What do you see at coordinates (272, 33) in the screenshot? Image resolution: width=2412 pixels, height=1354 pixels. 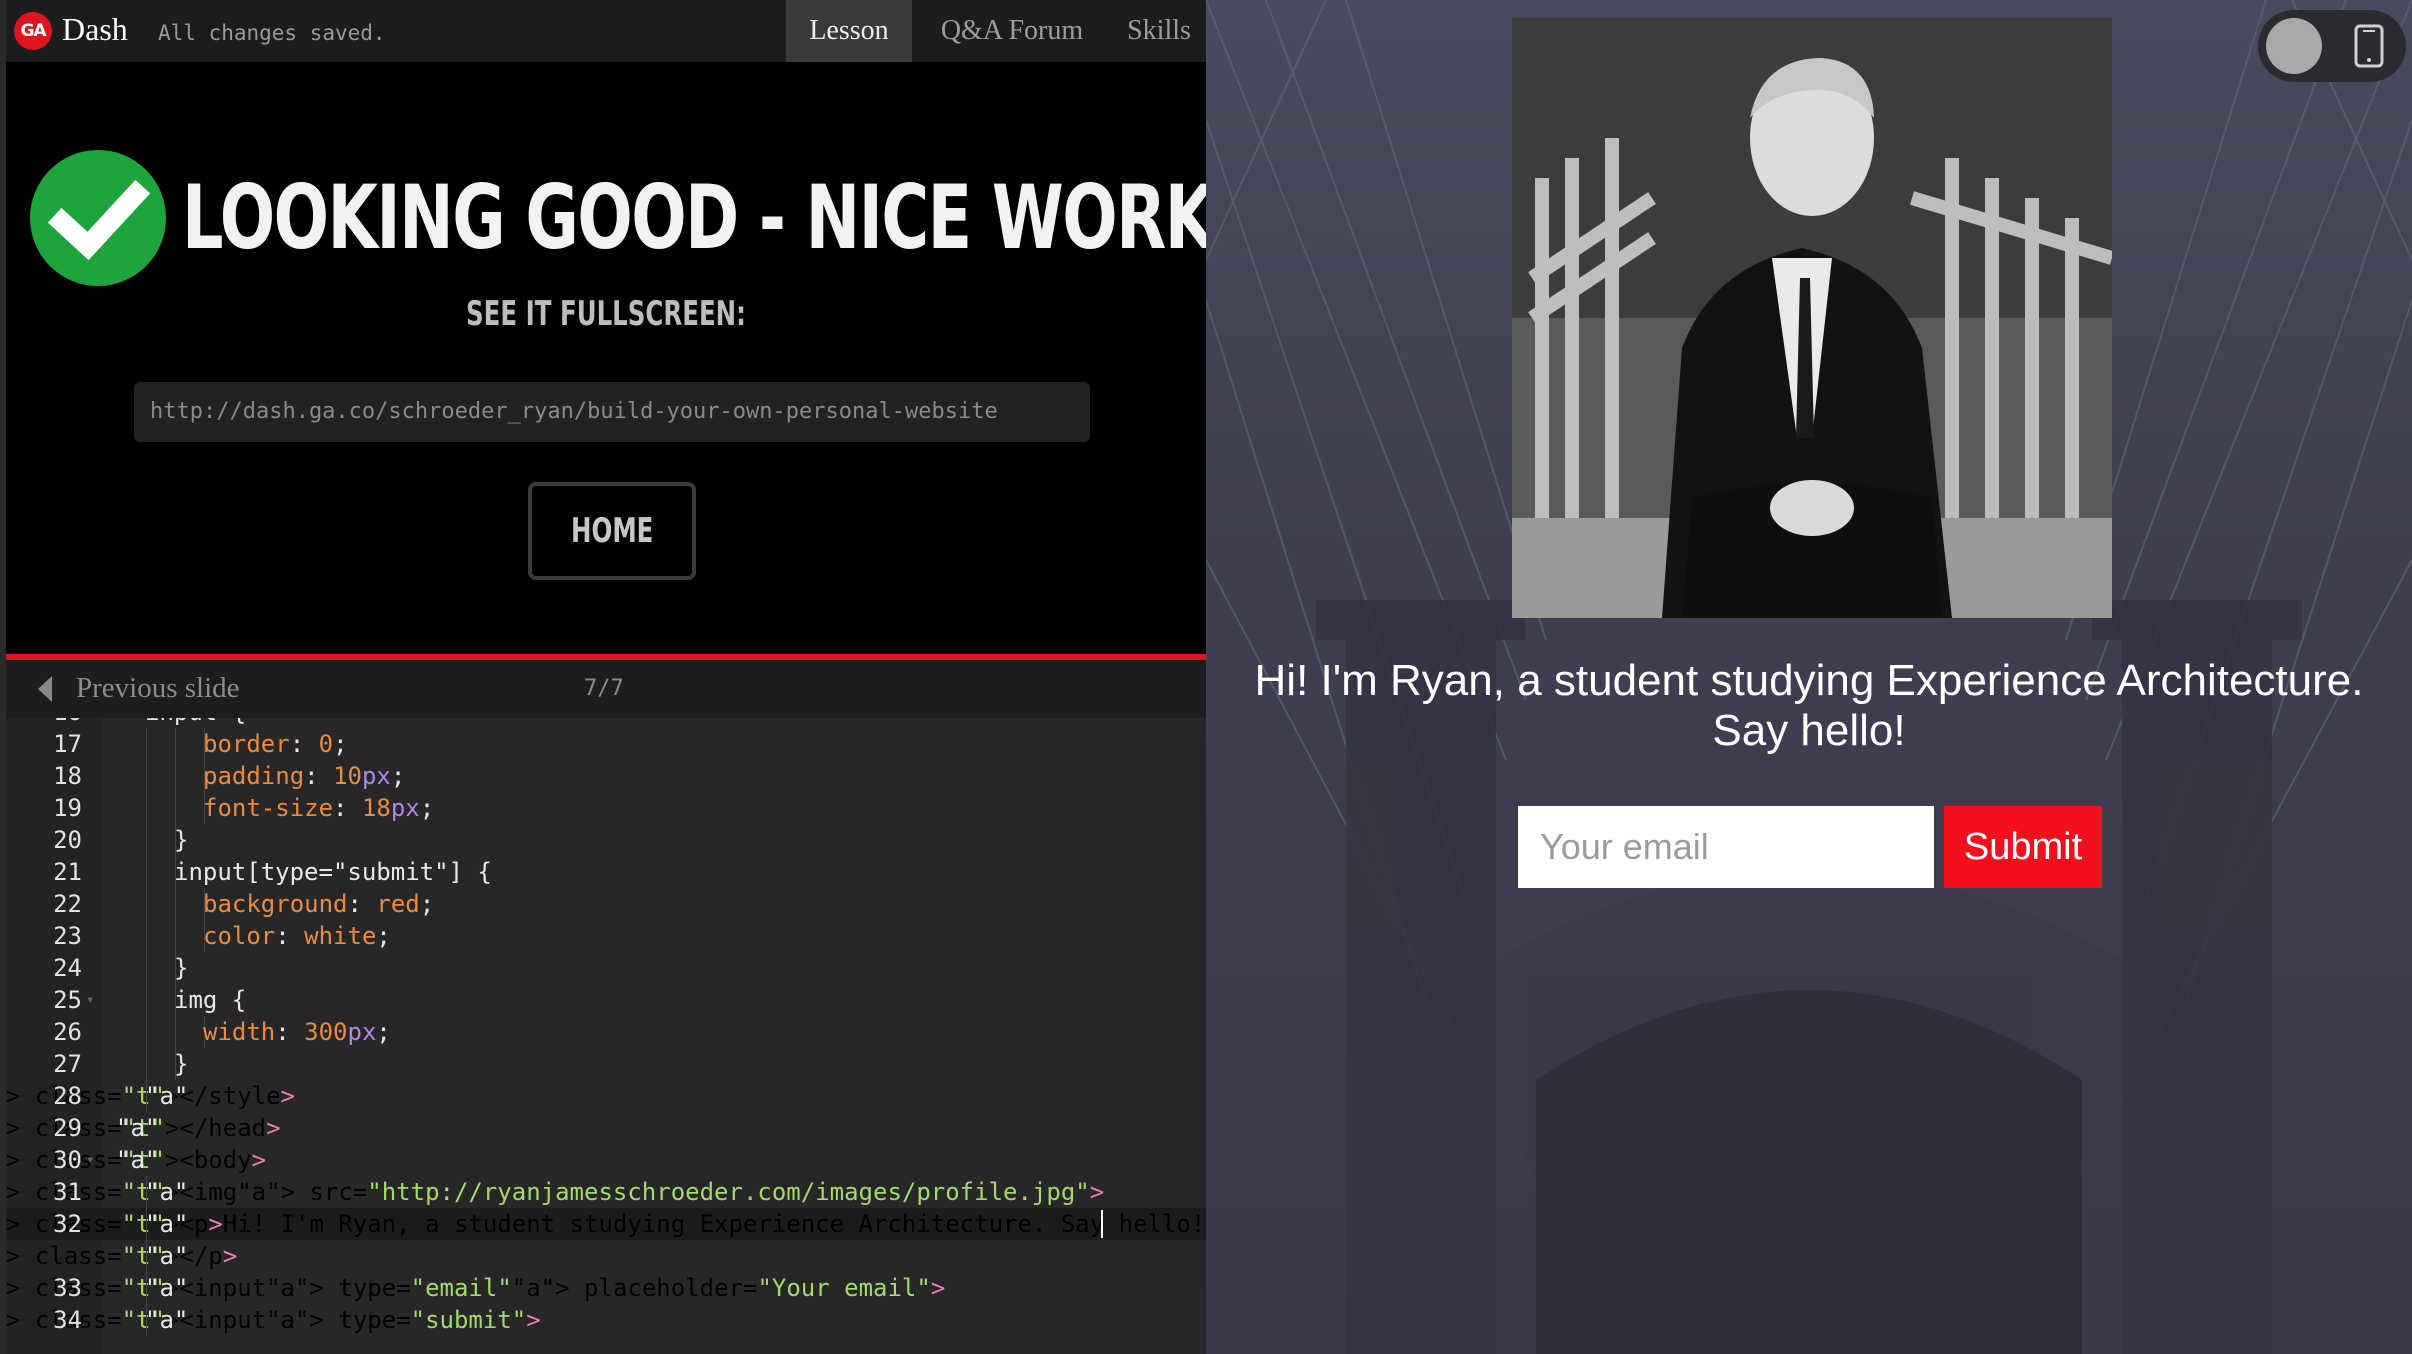 I see `save-status: All changes saved.` at bounding box center [272, 33].